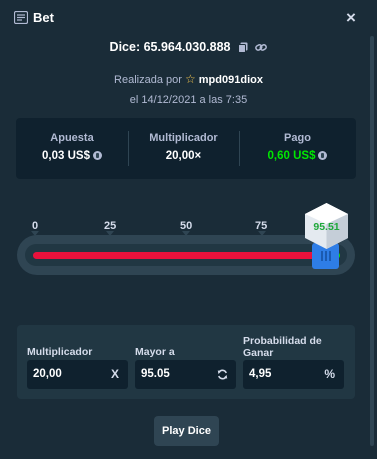  I want to click on roll-over-field: 95.05, so click(185, 374).